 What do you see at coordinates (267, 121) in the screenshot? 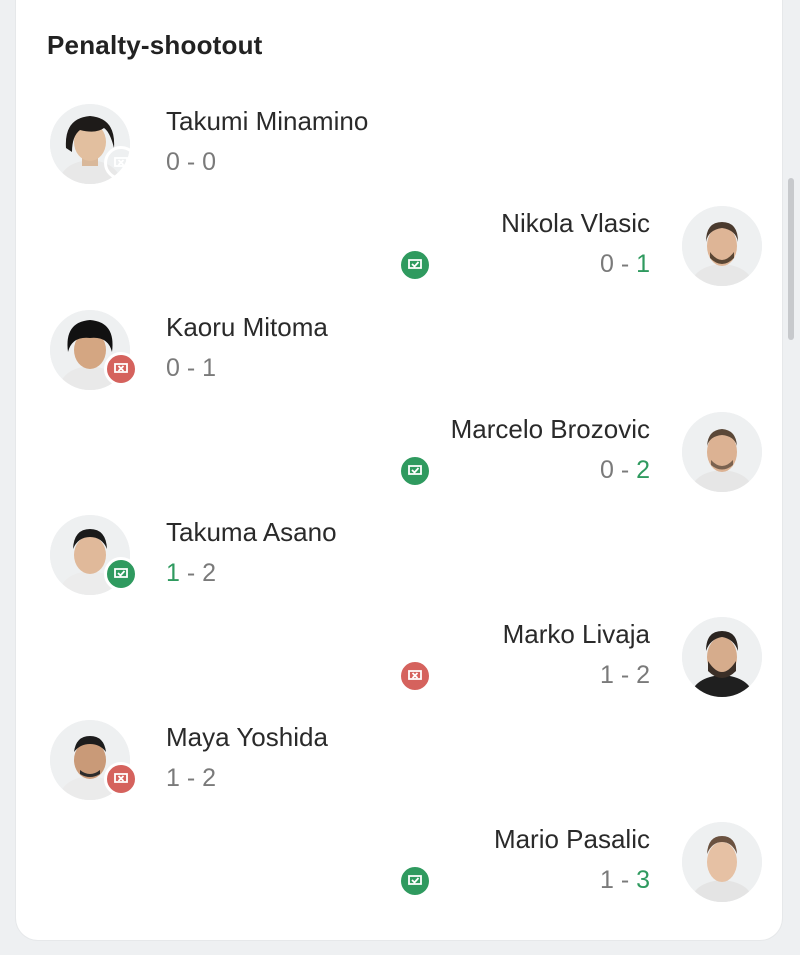
I see `player-name: Takumi Minamino` at bounding box center [267, 121].